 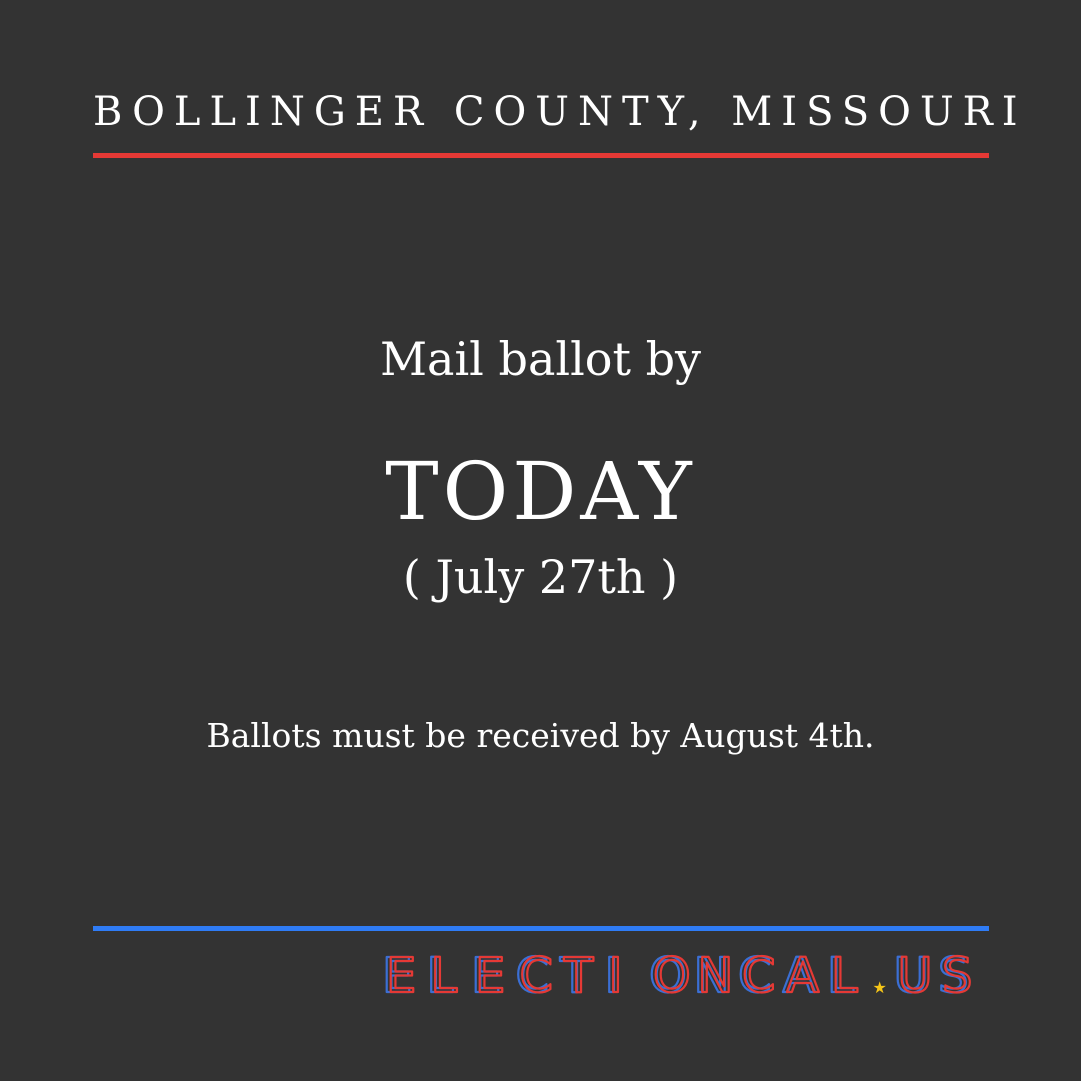 What do you see at coordinates (578, 974) in the screenshot?
I see `logo-letter-offset: T` at bounding box center [578, 974].